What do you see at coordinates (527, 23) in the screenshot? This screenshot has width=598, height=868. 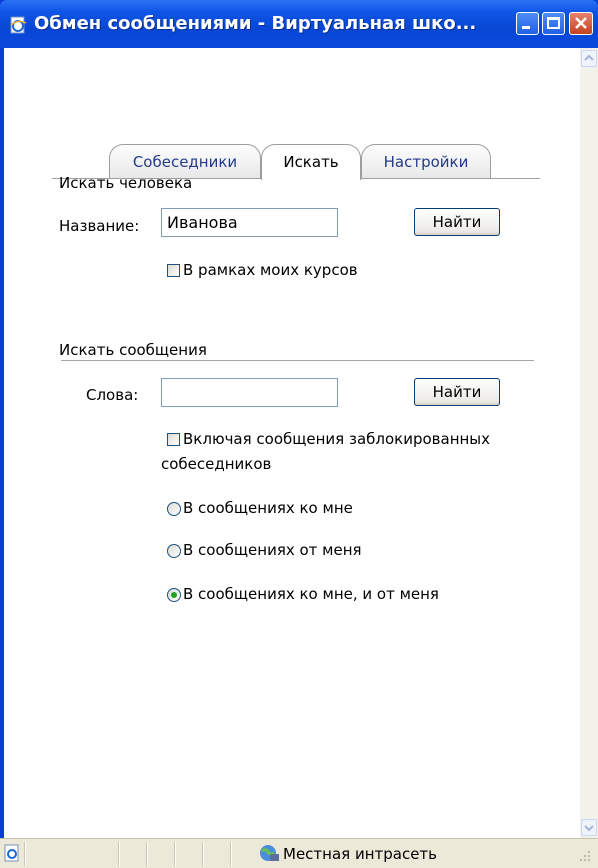 I see `minimize-button` at bounding box center [527, 23].